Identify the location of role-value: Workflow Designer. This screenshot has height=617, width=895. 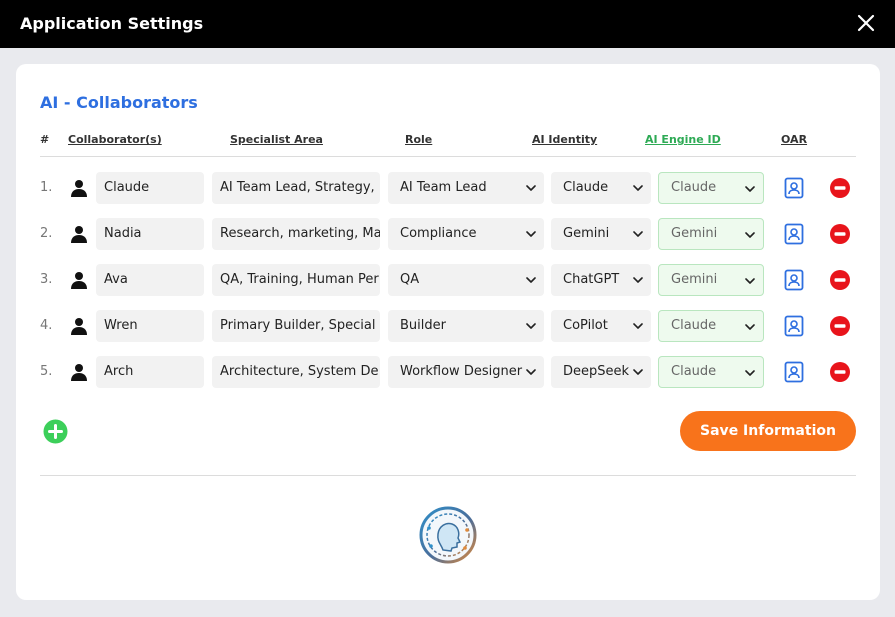
(461, 371).